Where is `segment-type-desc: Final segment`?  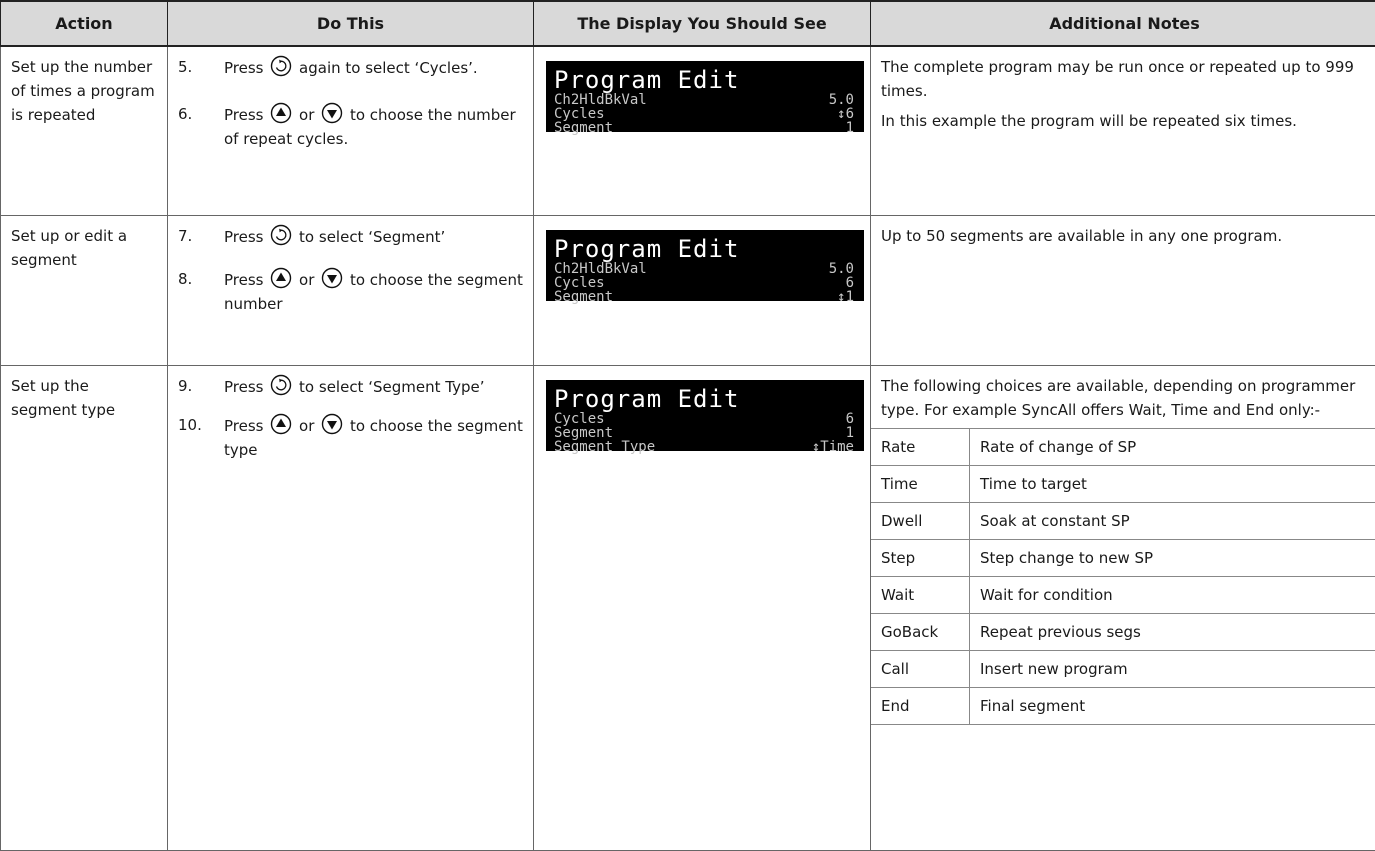
segment-type-desc: Final segment is located at coordinates (1172, 705).